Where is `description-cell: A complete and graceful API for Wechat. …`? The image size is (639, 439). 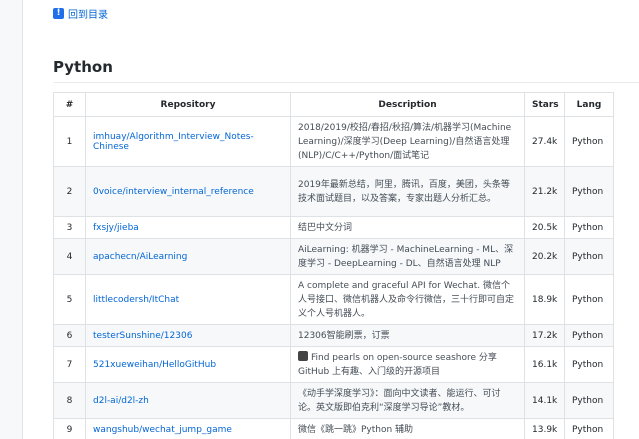 description-cell: A complete and graceful API for Wechat. … is located at coordinates (407, 299).